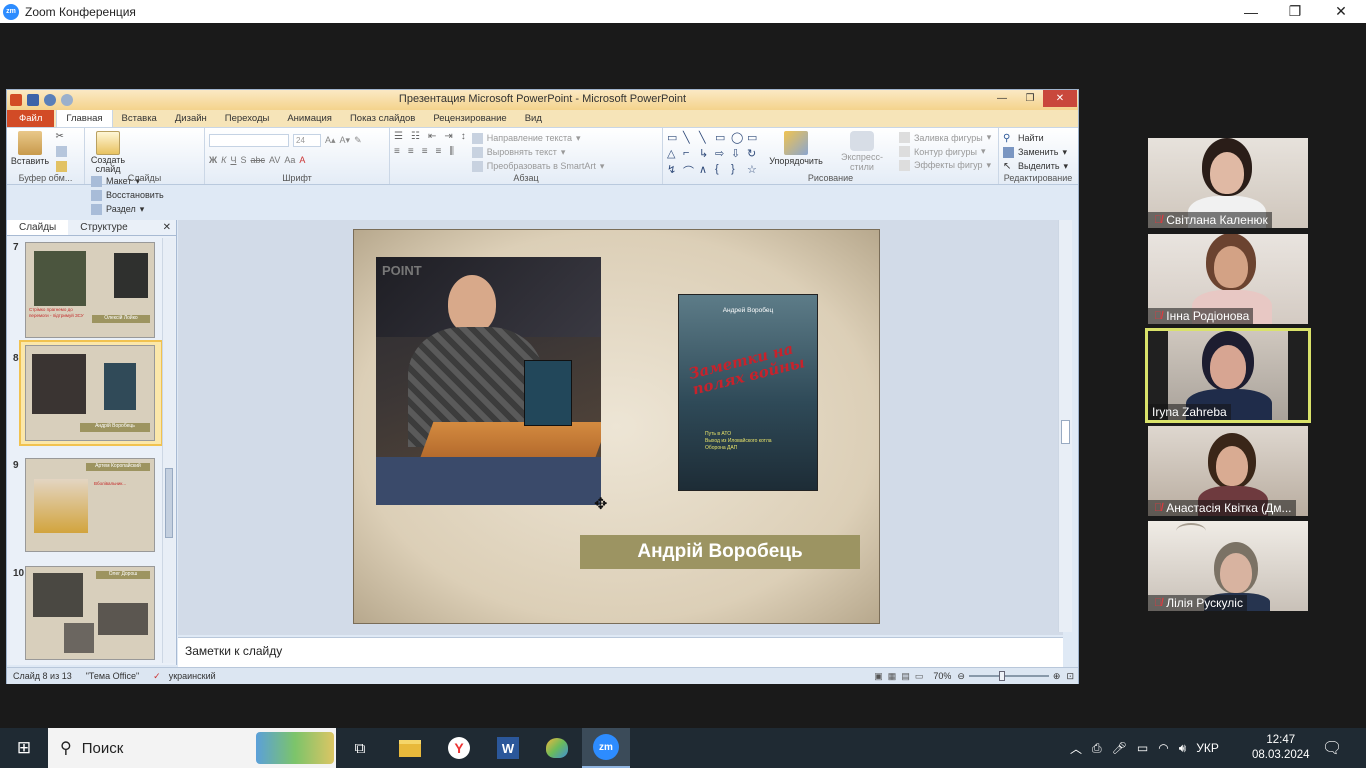 This screenshot has height=768, width=1366. I want to click on line-spacing-icon: ↕, so click(463, 136).